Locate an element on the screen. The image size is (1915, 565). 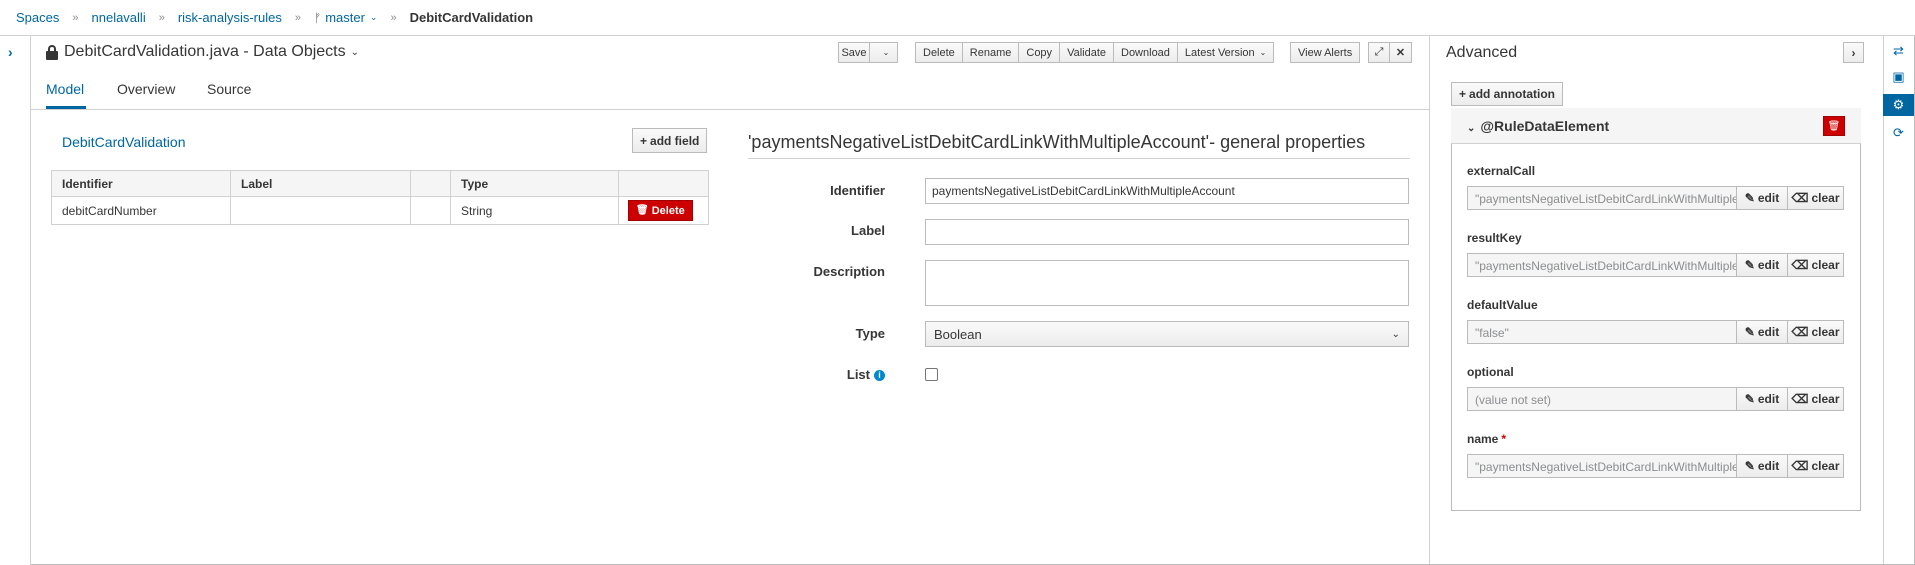
save-dropdown-button: ⌄ is located at coordinates (884, 52).